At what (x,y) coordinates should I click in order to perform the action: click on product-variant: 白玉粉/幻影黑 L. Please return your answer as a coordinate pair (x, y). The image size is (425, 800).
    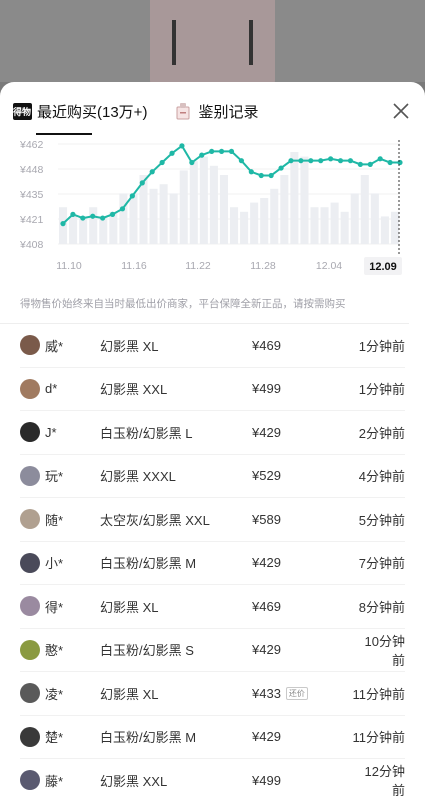
    Looking at the image, I should click on (146, 433).